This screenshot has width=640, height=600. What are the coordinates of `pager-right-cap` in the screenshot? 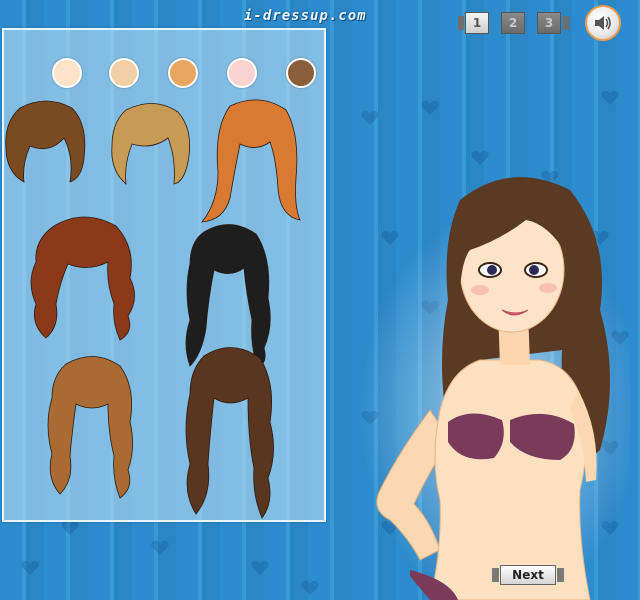 It's located at (566, 23).